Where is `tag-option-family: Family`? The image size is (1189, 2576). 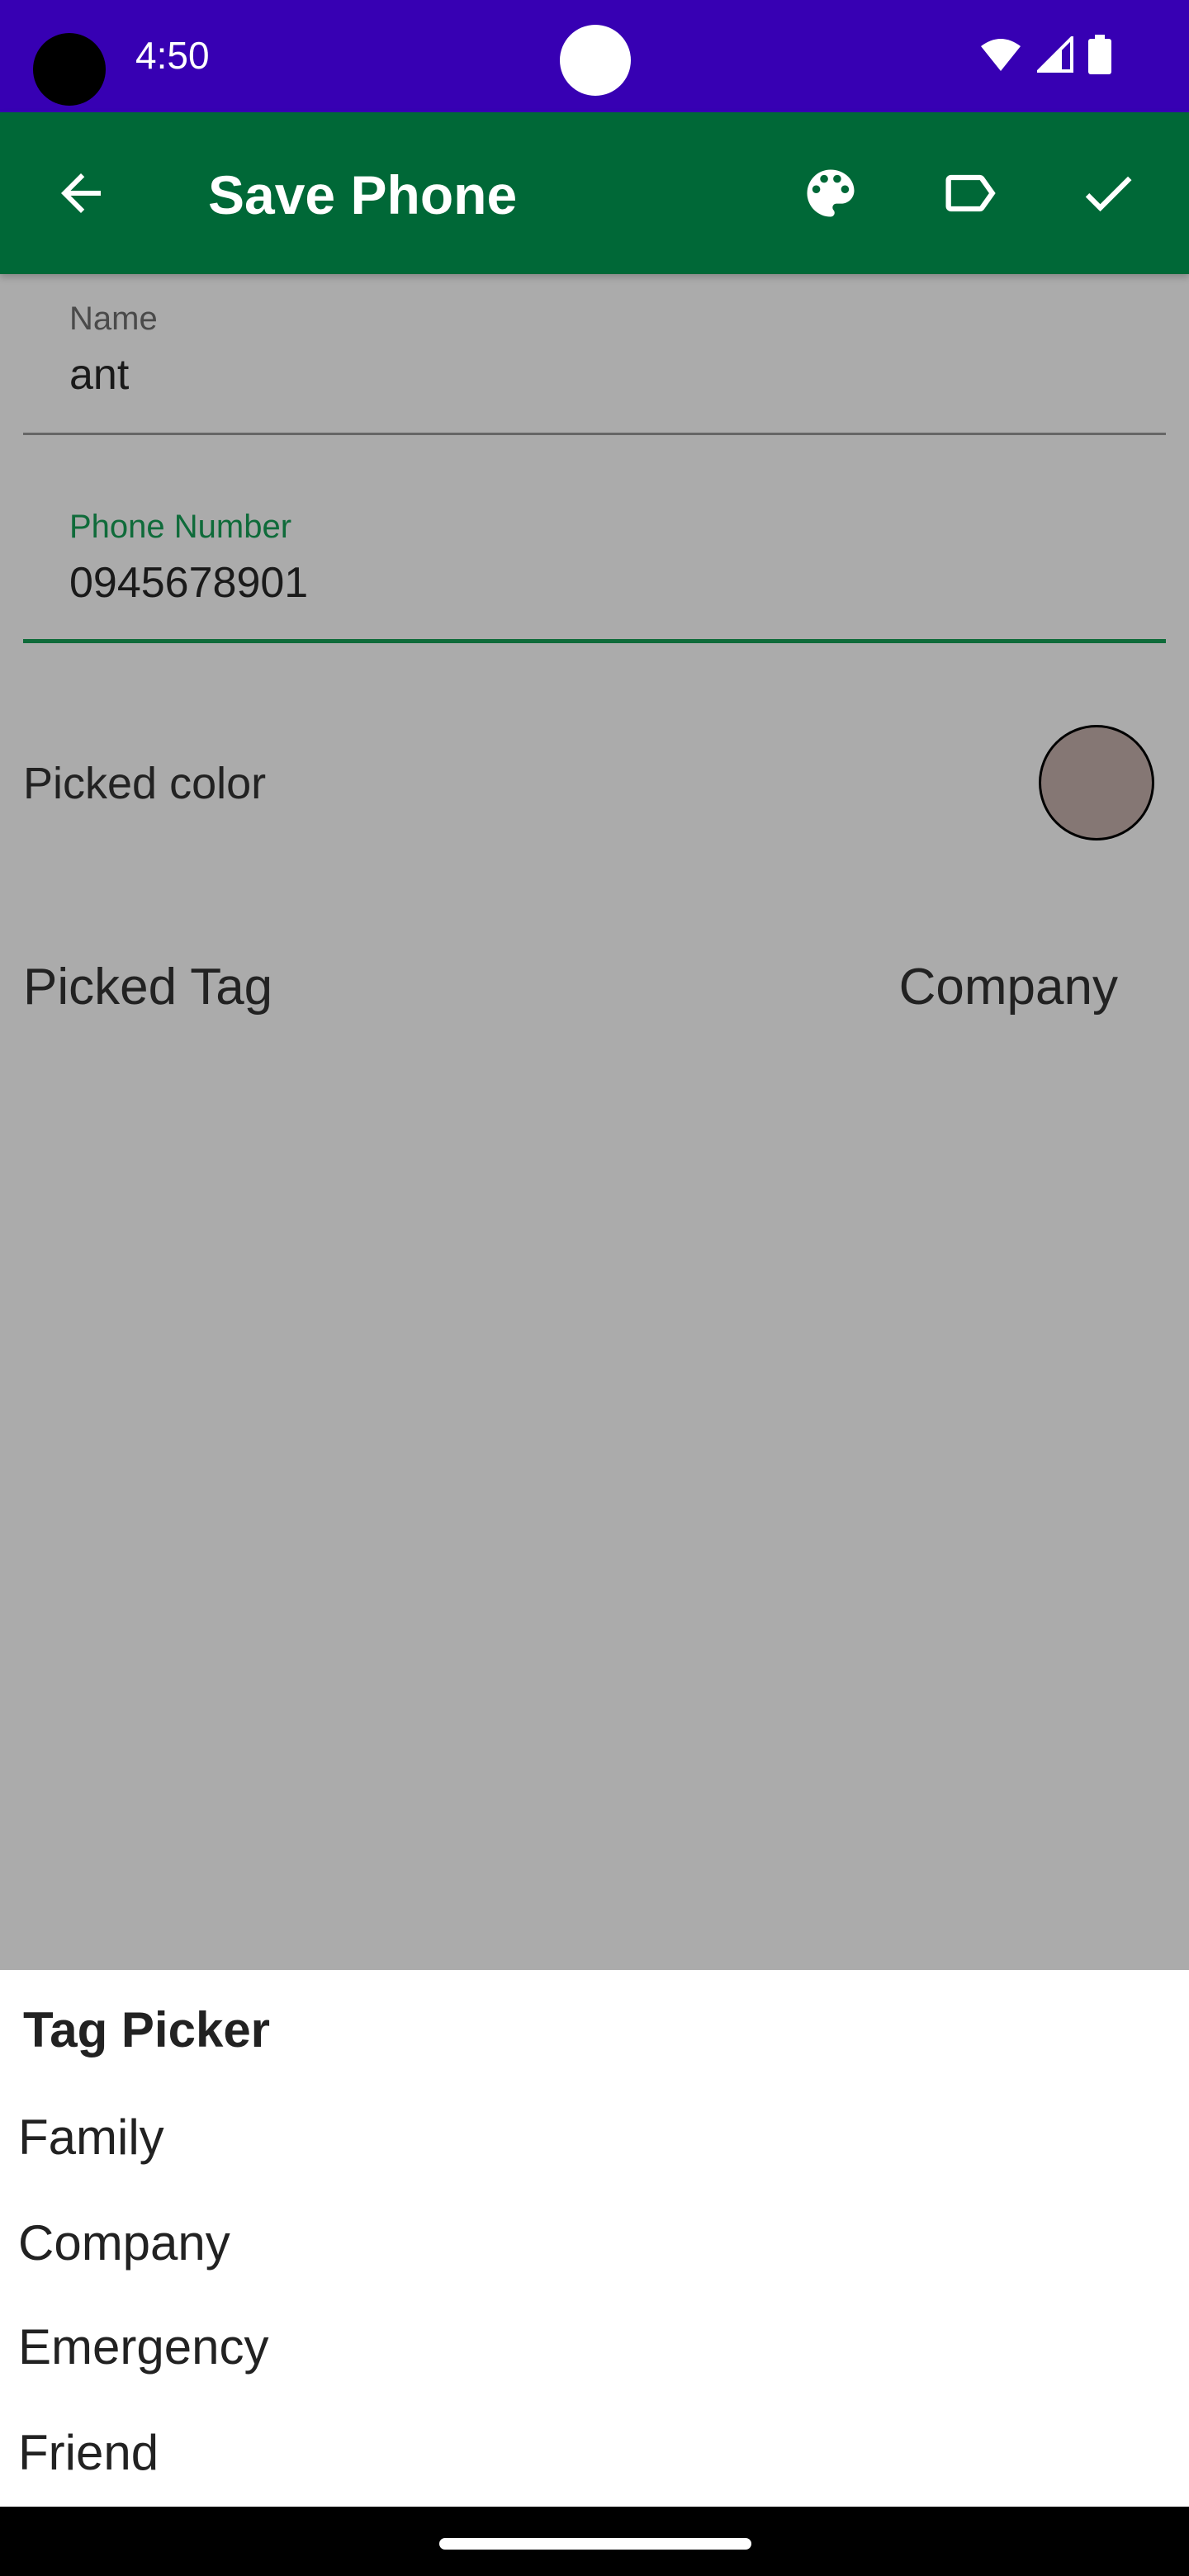
tag-option-family: Family is located at coordinates (91, 2137).